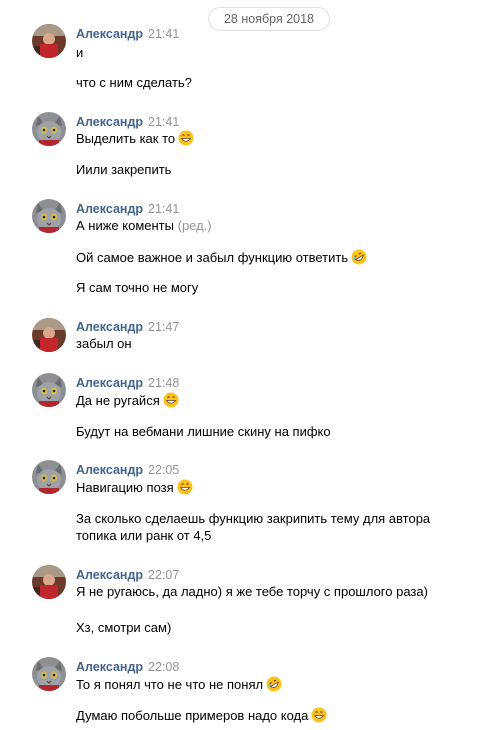  What do you see at coordinates (203, 431) in the screenshot?
I see `message-text: Будут на вебмани лишние скину на пифко` at bounding box center [203, 431].